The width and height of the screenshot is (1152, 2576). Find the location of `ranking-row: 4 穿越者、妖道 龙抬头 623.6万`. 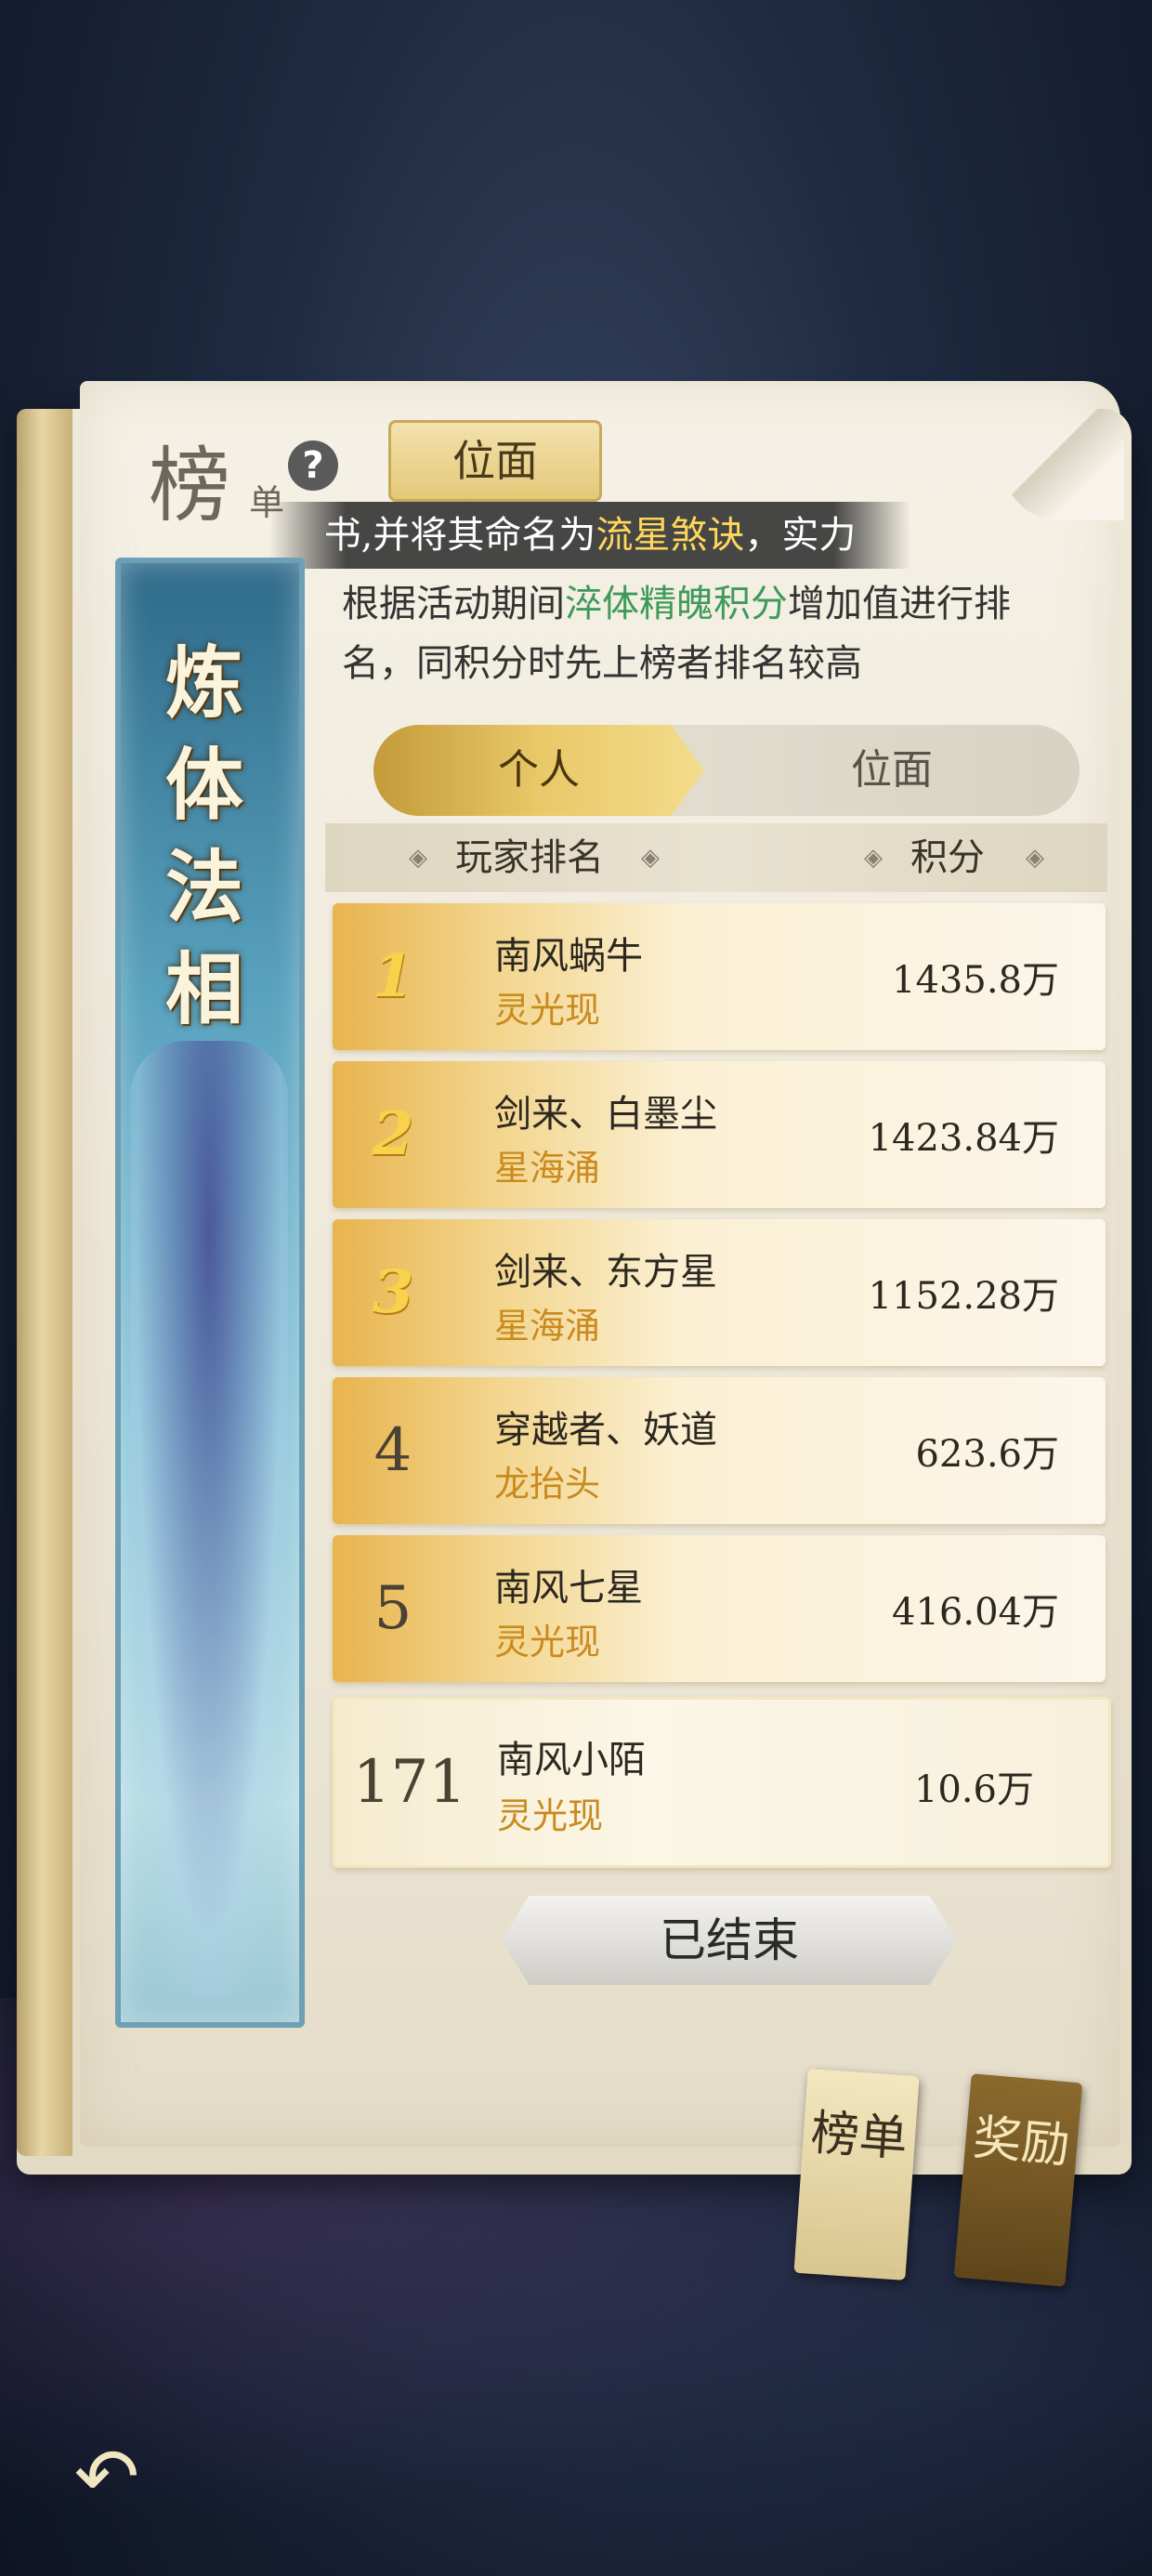

ranking-row: 4 穿越者、妖道 龙抬头 623.6万 is located at coordinates (719, 1450).